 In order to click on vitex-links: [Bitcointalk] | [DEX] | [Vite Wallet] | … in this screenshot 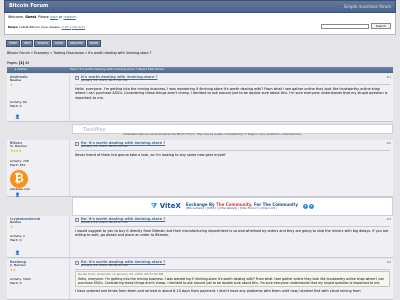, I will do `click(242, 208)`.